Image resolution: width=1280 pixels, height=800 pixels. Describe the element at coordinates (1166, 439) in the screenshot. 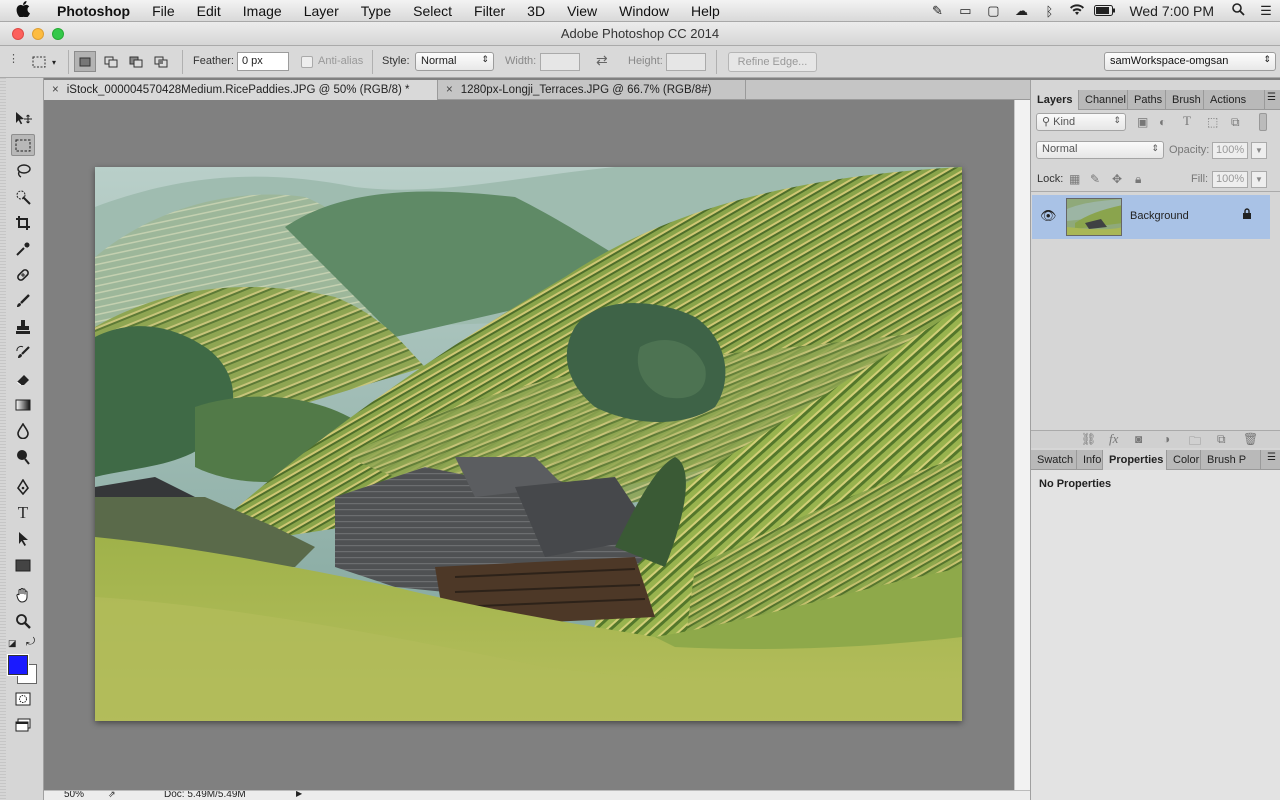

I see `adjustment-layer-icon: ◑` at that location.